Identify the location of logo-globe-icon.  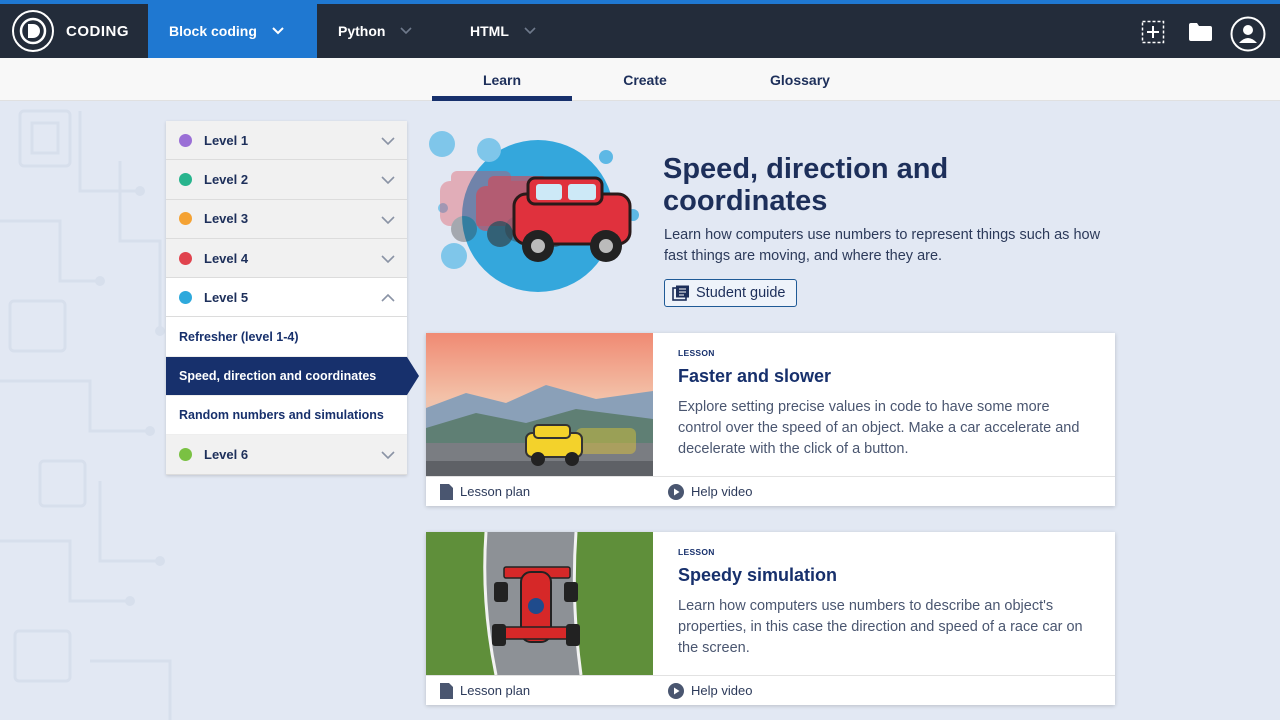
(33, 31).